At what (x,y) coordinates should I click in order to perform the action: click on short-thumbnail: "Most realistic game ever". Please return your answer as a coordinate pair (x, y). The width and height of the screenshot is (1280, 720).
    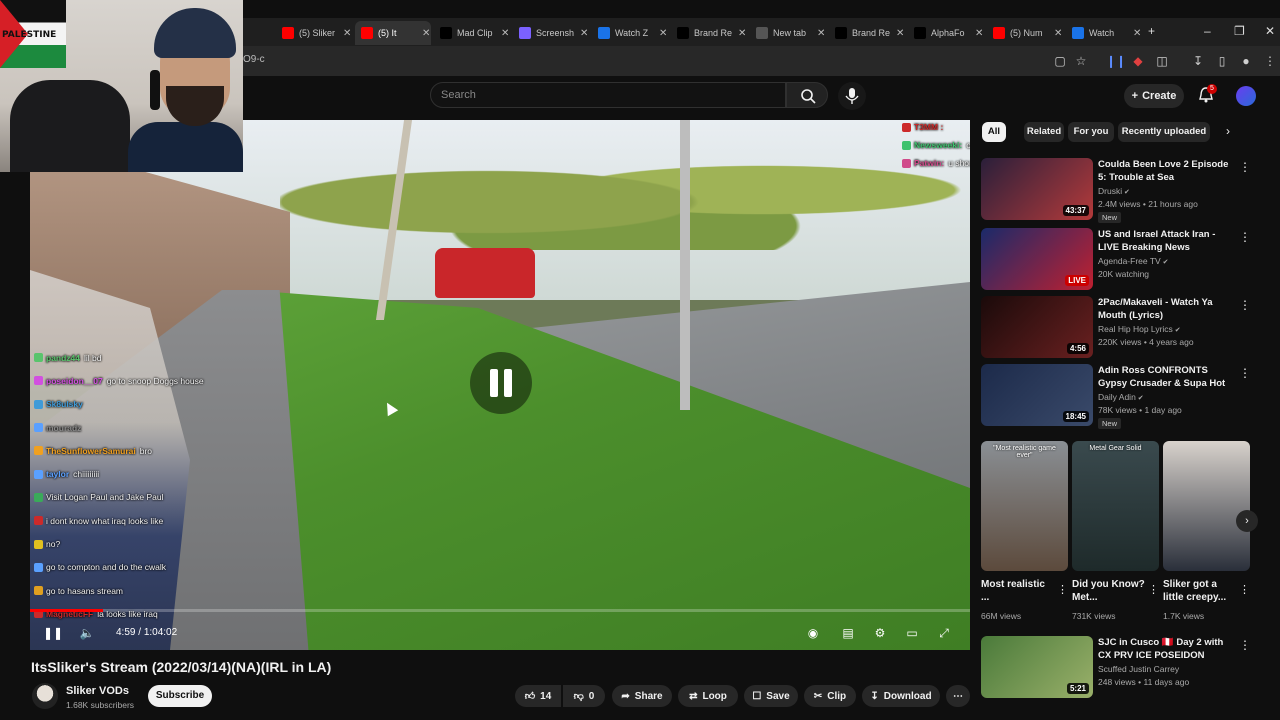
    Looking at the image, I should click on (1024, 506).